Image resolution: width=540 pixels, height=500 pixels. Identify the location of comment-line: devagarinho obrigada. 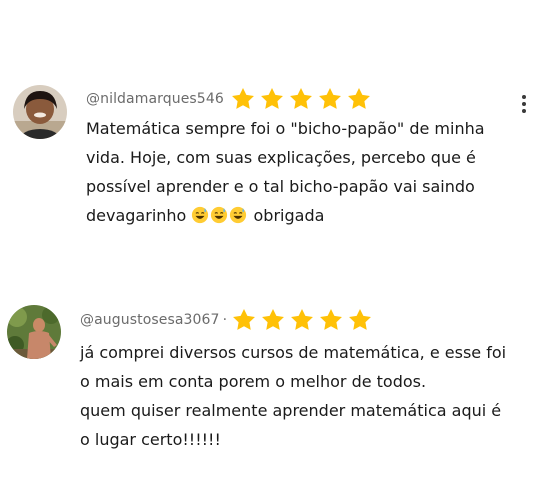
(285, 215).